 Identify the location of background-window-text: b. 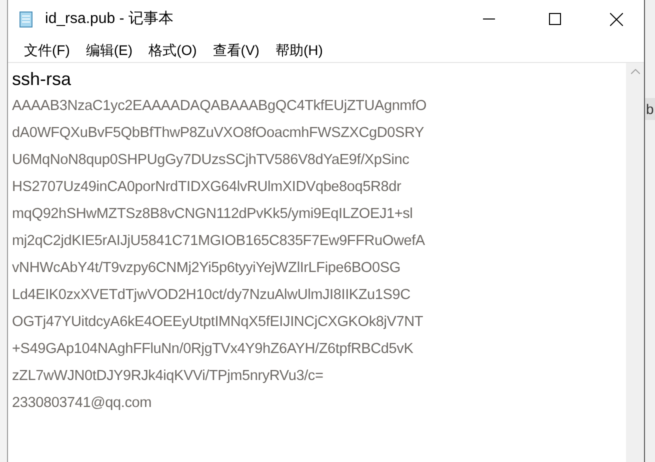
(650, 109).